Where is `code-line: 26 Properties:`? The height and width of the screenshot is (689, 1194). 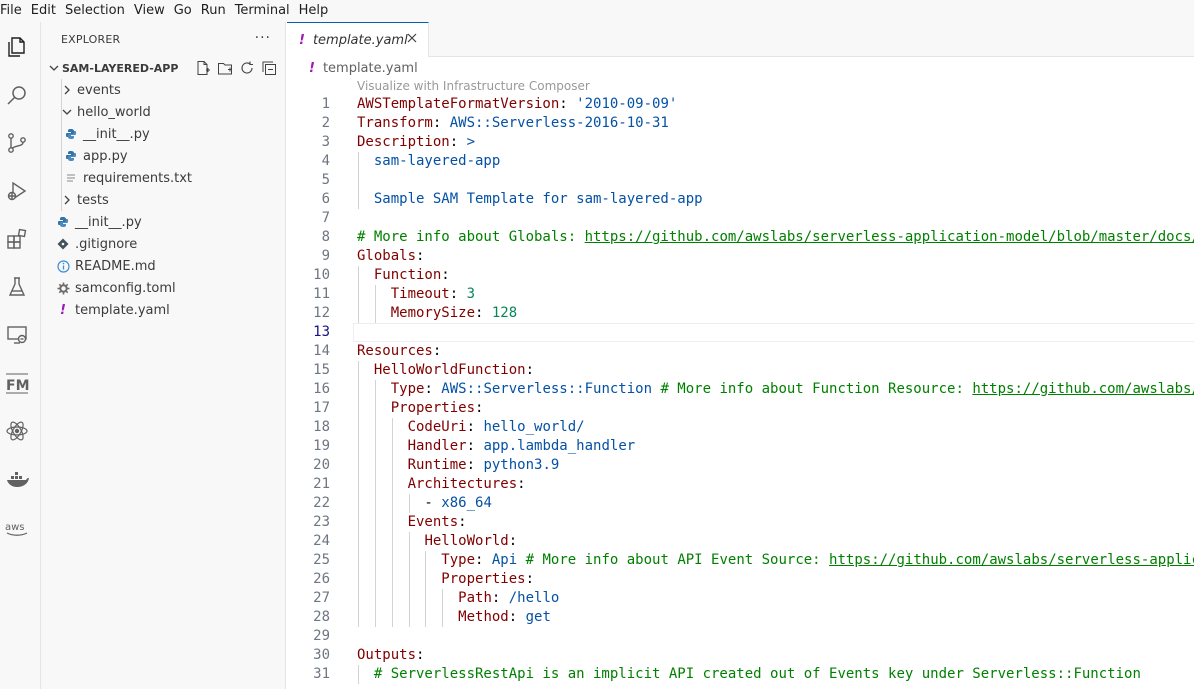 code-line: 26 Properties: is located at coordinates (740, 579).